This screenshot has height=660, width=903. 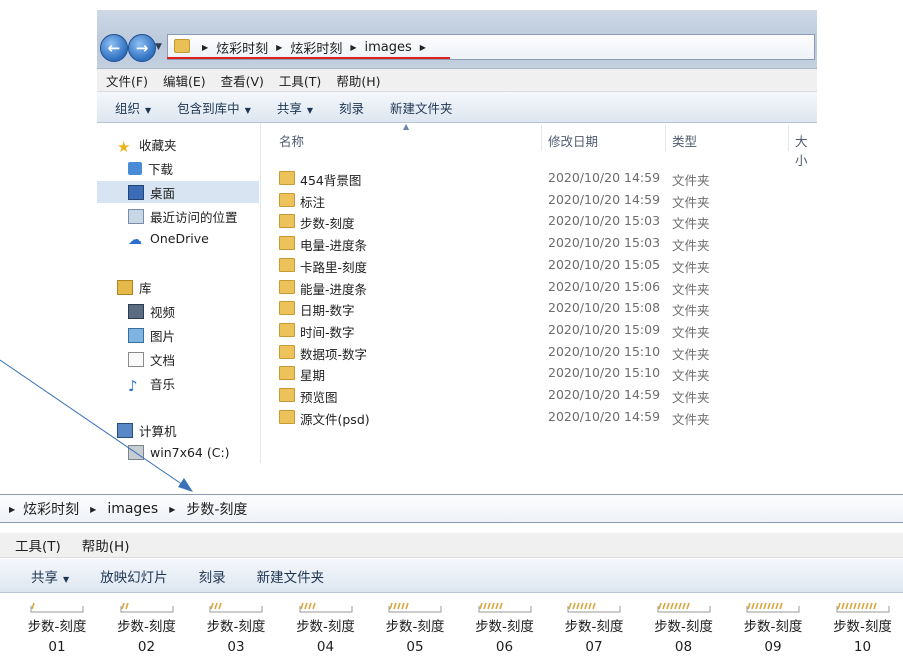 What do you see at coordinates (127, 80) in the screenshot?
I see `menu-file: 文件(F)` at bounding box center [127, 80].